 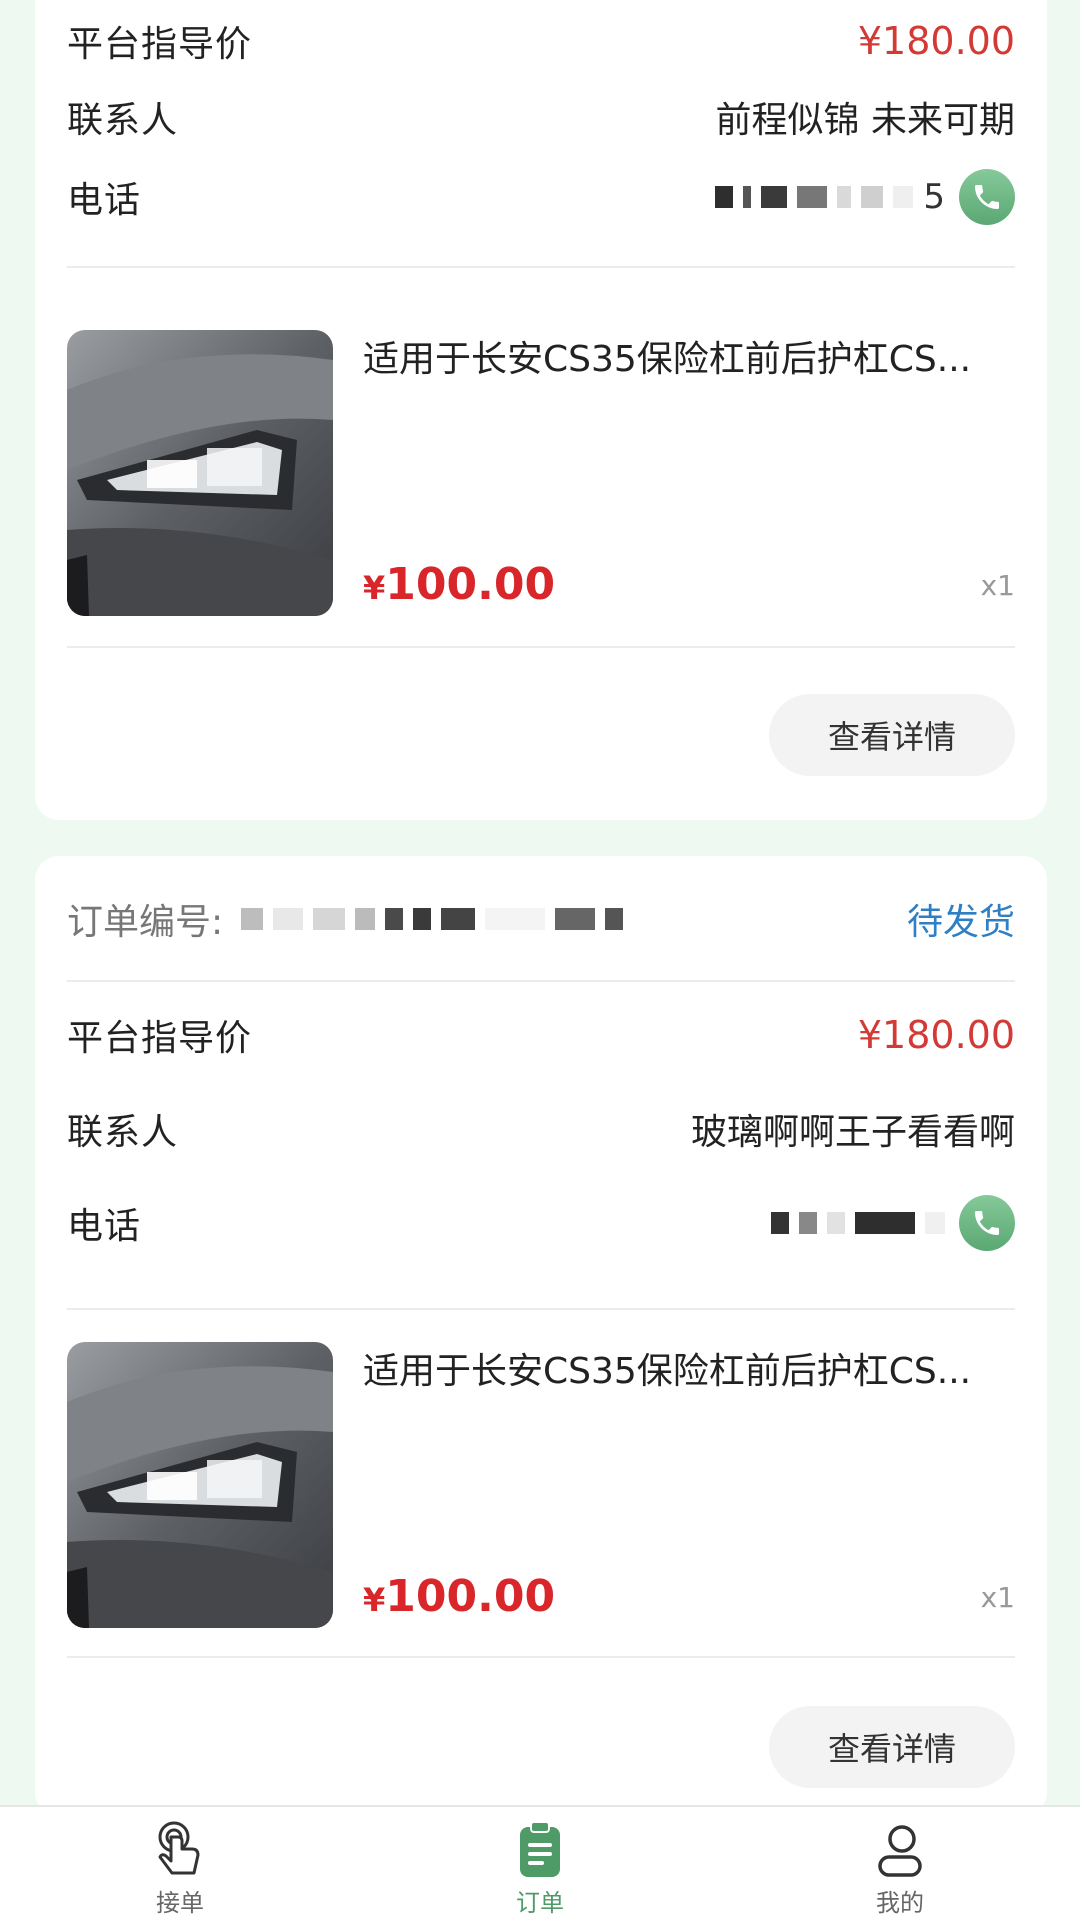 I want to click on tab-orders: 订单, so click(x=540, y=1863).